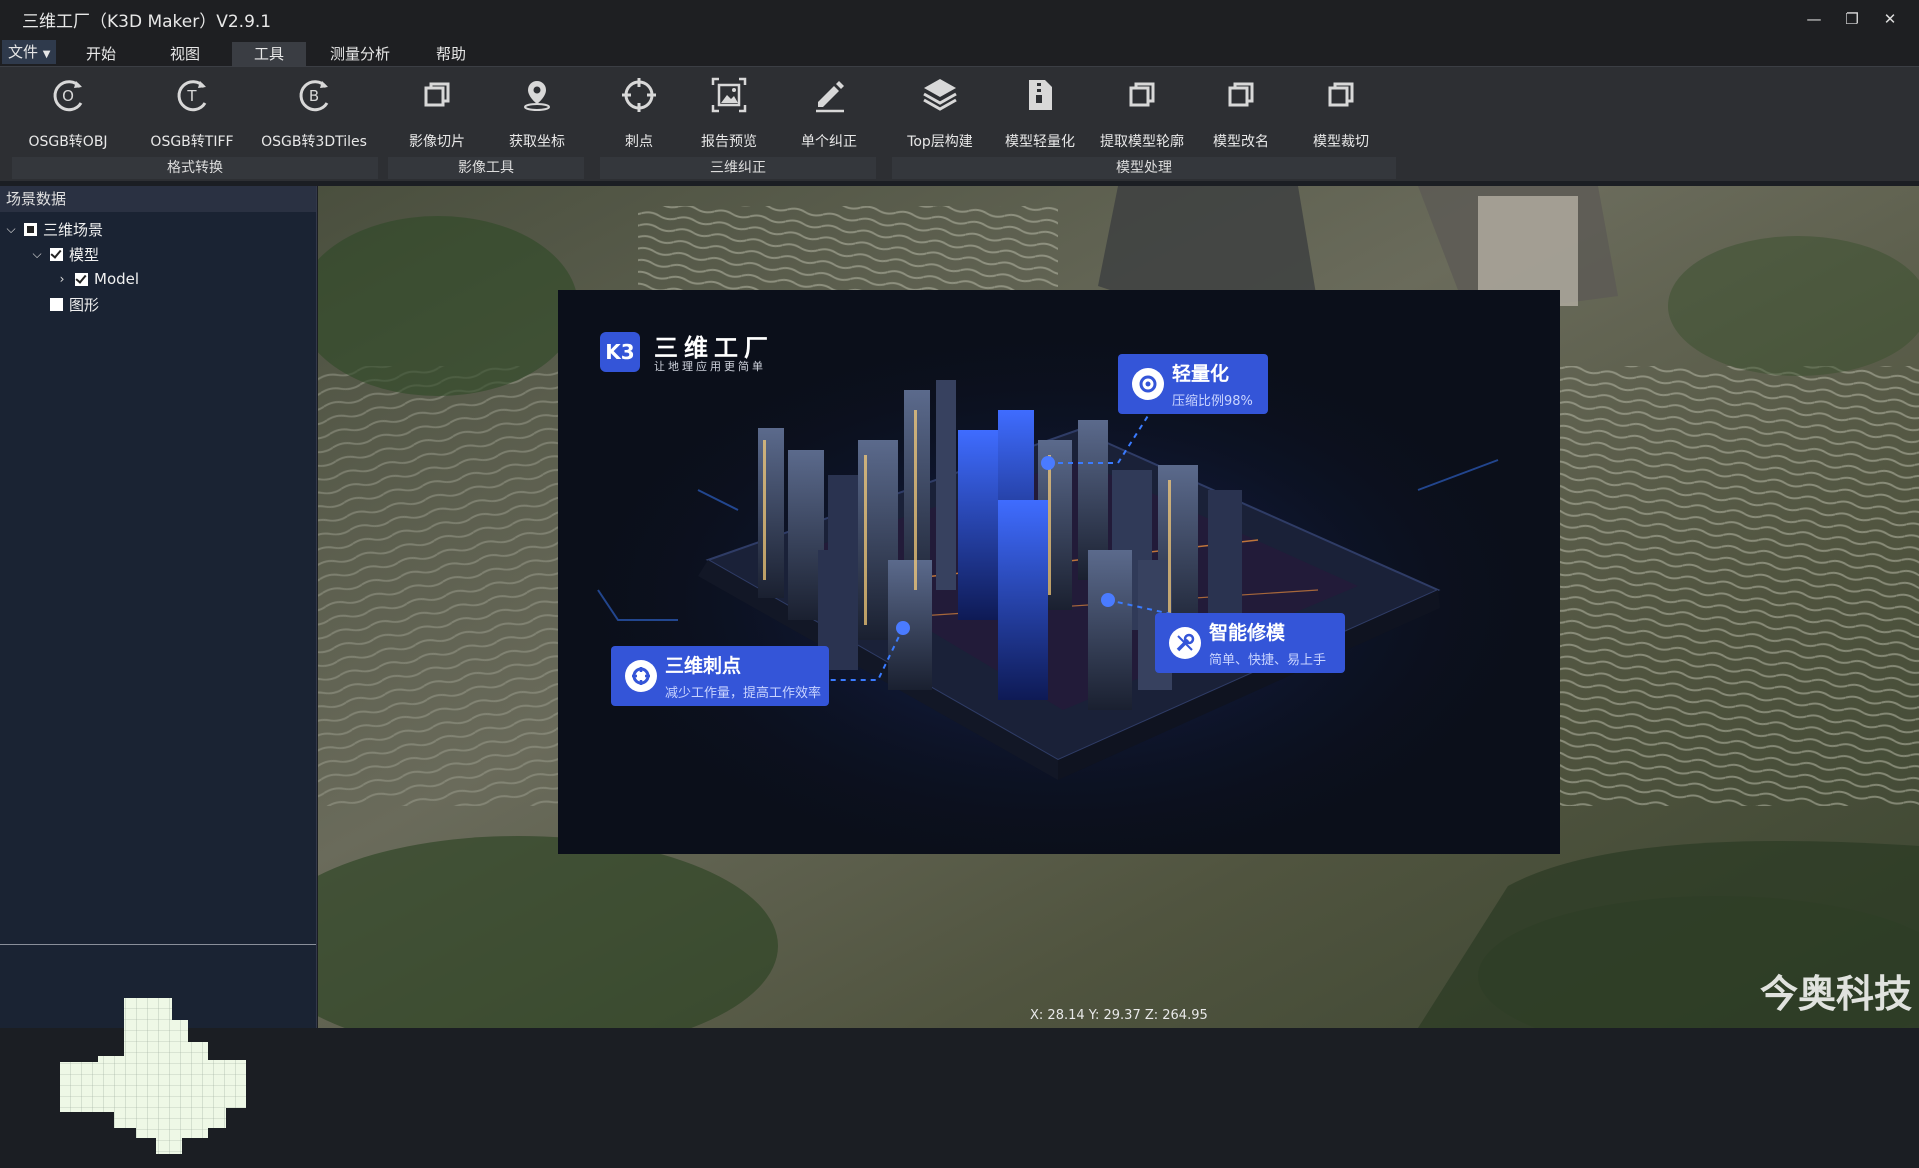 The image size is (1919, 1168). What do you see at coordinates (1890, 19) in the screenshot?
I see `close-button: ✕` at bounding box center [1890, 19].